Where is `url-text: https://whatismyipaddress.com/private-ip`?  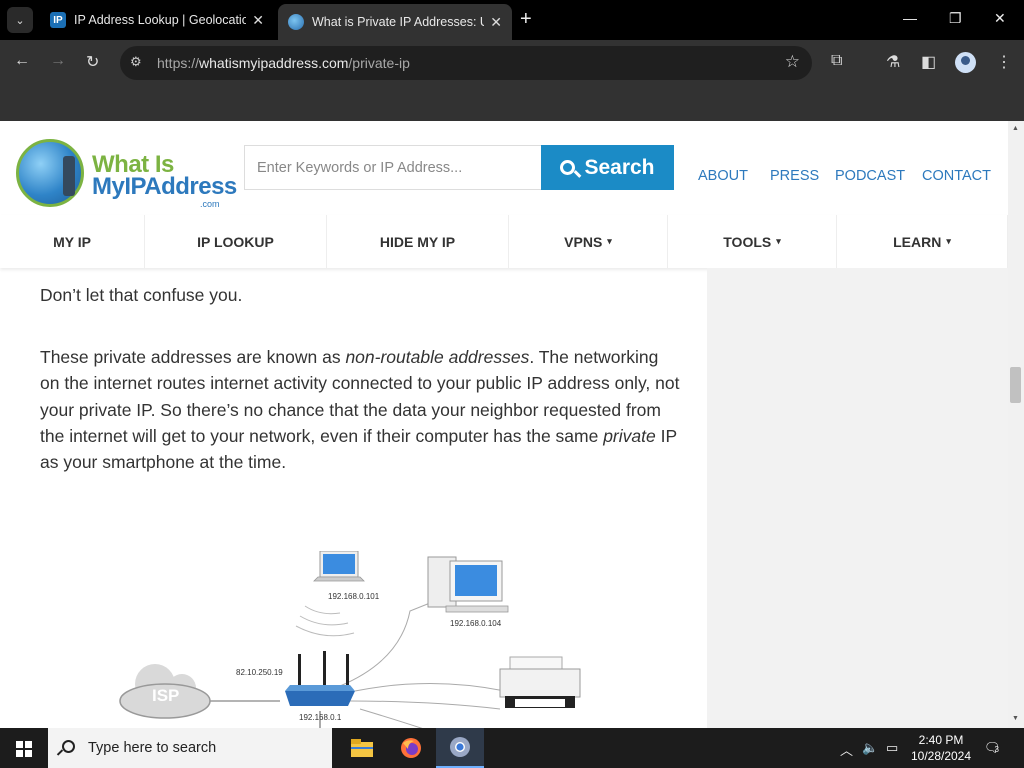 url-text: https://whatismyipaddress.com/private-ip is located at coordinates (283, 63).